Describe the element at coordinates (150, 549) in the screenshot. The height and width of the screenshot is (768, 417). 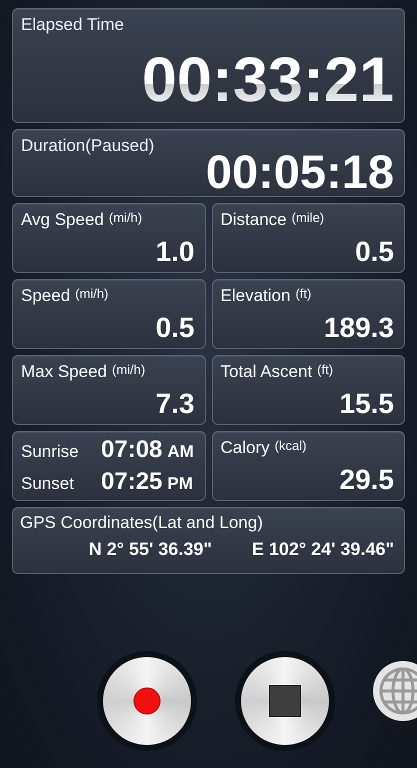
I see `latitude: N 2° 55' 36.39"` at that location.